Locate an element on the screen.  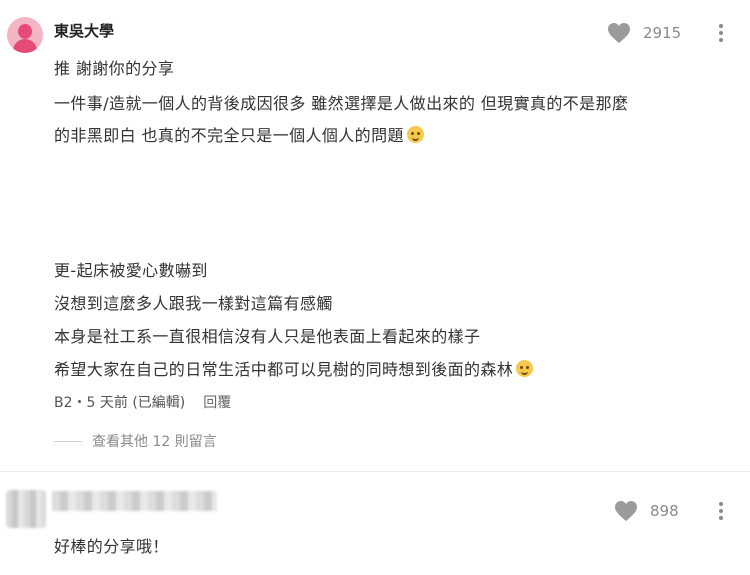
view-more-replies: 查看其他 12 則留言 is located at coordinates (135, 441).